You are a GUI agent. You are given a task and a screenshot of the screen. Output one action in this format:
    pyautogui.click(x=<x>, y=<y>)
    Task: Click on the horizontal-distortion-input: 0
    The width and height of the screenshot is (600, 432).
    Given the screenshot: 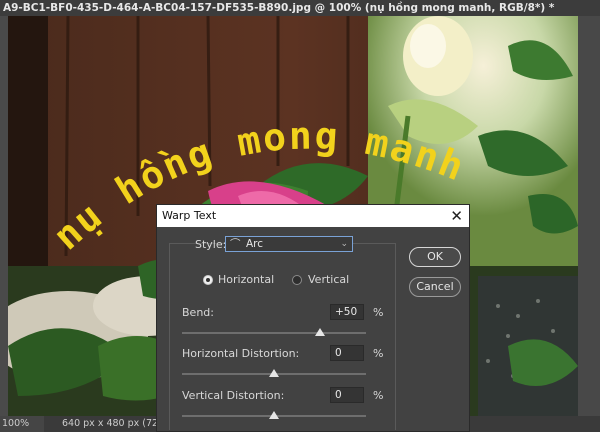 What is the action you would take?
    pyautogui.click(x=347, y=353)
    